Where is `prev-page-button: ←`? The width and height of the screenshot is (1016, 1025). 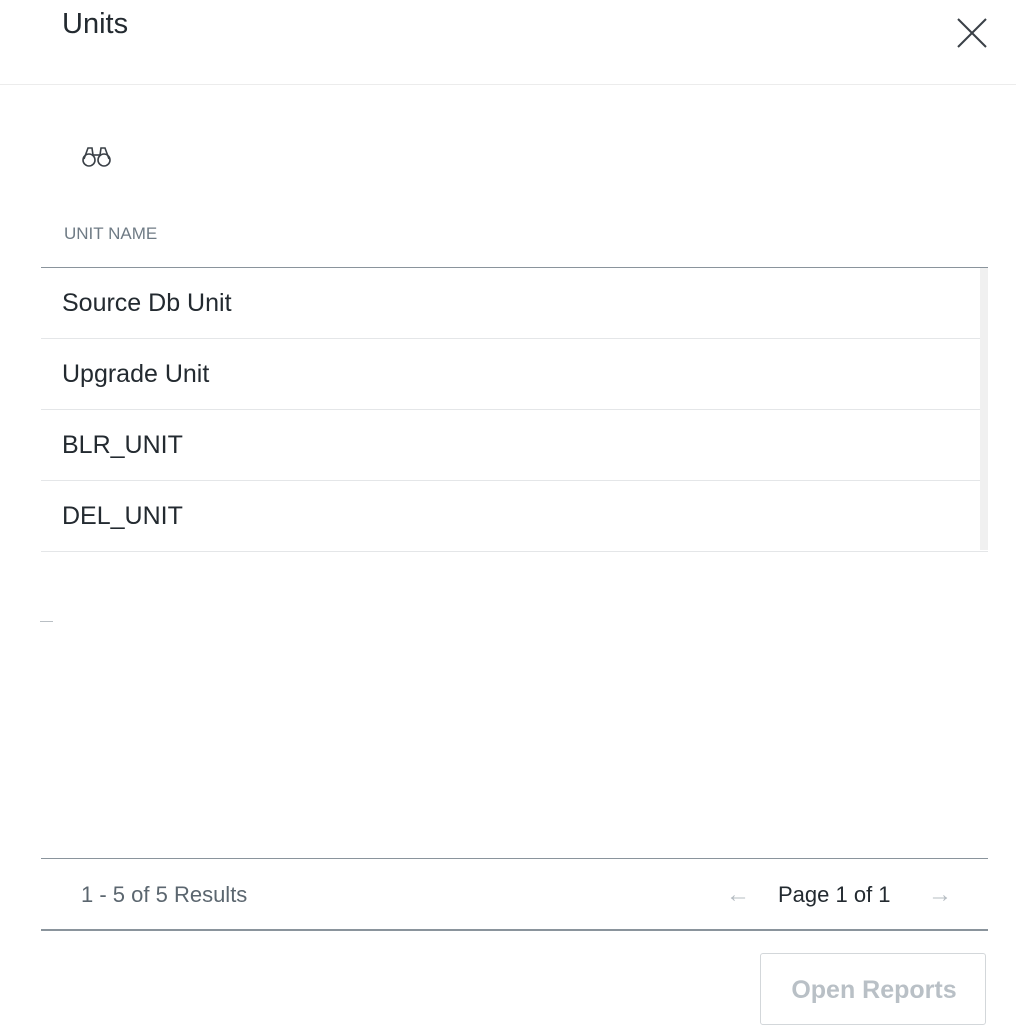 prev-page-button: ← is located at coordinates (738, 895).